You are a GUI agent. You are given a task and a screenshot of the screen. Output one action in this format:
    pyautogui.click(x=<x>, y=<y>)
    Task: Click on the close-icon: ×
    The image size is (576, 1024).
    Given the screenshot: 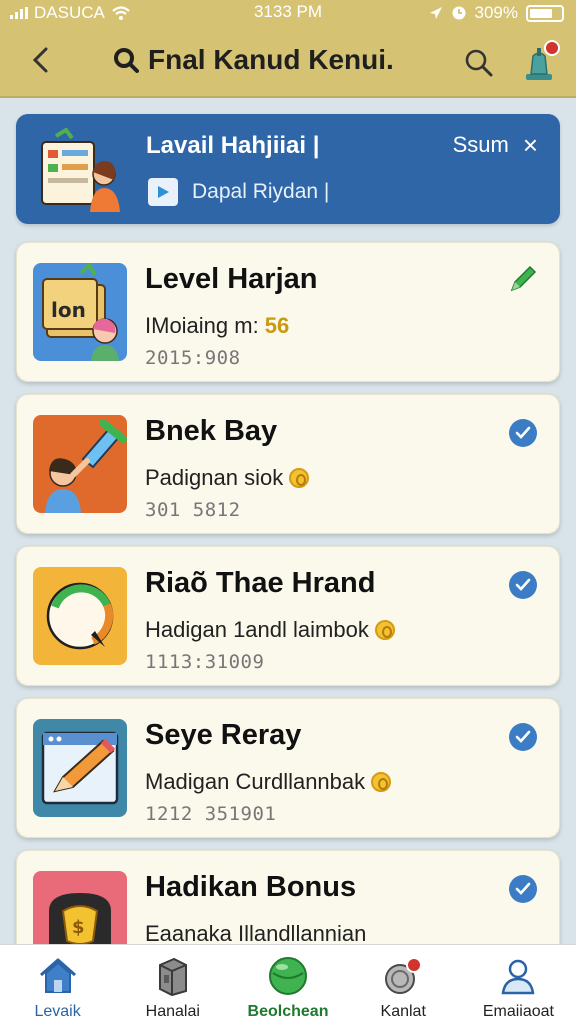 What is the action you would take?
    pyautogui.click(x=530, y=145)
    